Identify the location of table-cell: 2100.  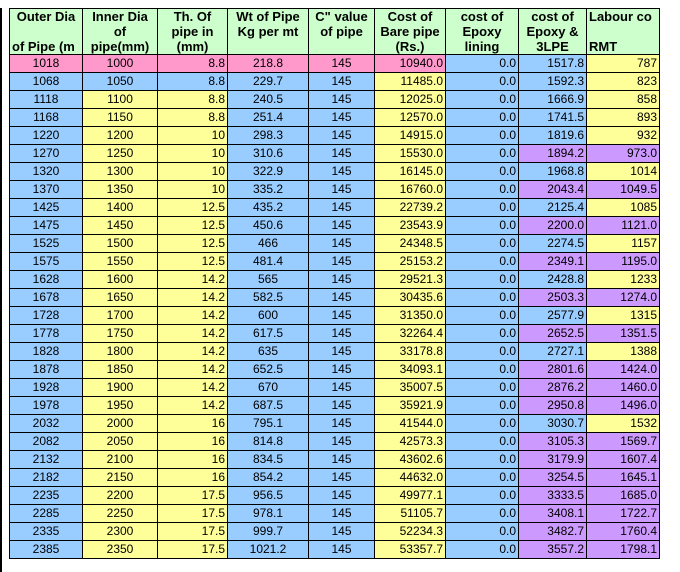
(120, 459).